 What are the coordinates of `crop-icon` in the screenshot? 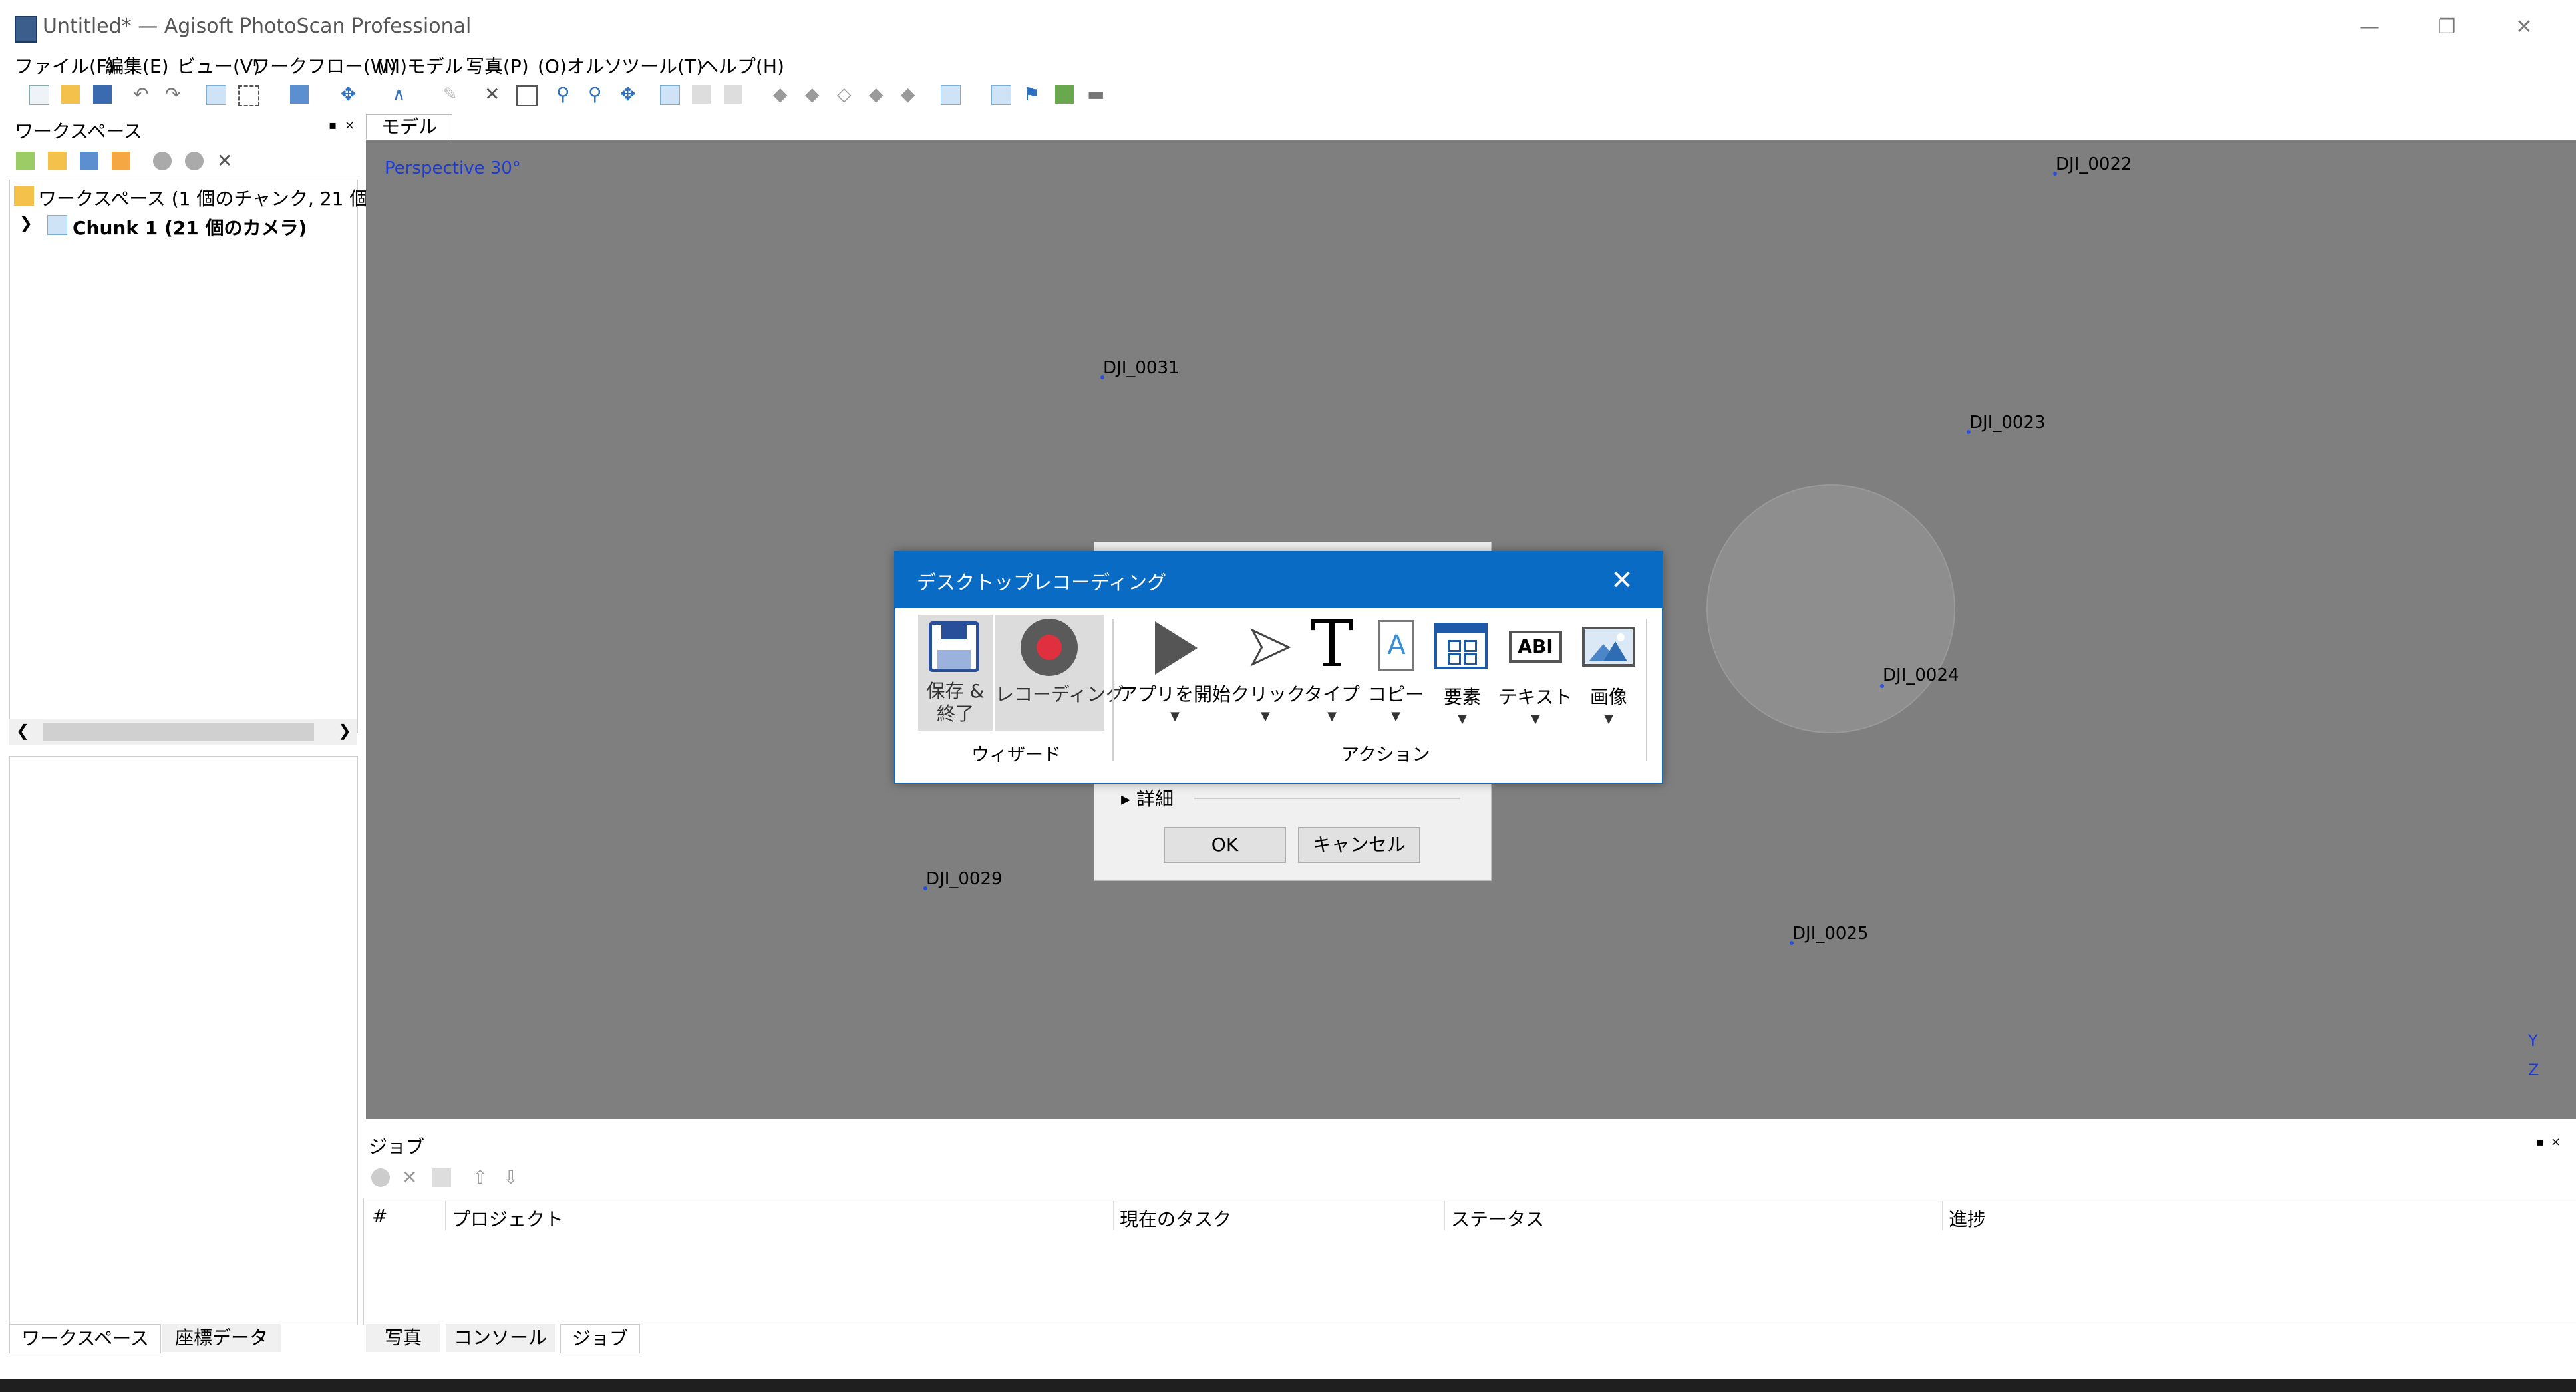 It's located at (527, 95).